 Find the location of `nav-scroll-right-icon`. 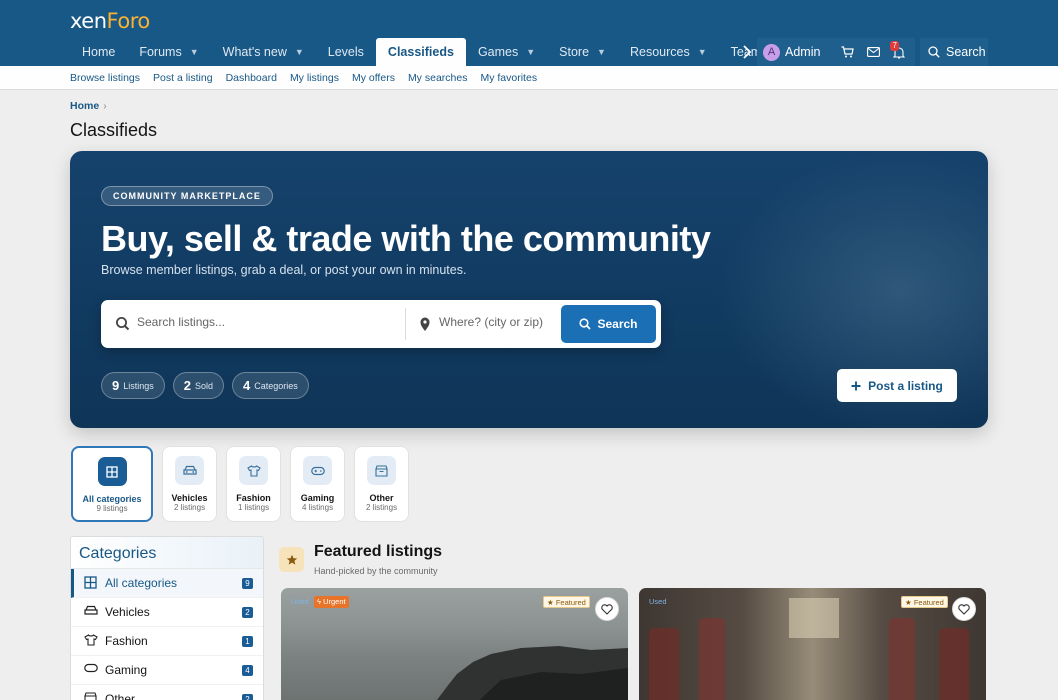

nav-scroll-right-icon is located at coordinates (747, 52).